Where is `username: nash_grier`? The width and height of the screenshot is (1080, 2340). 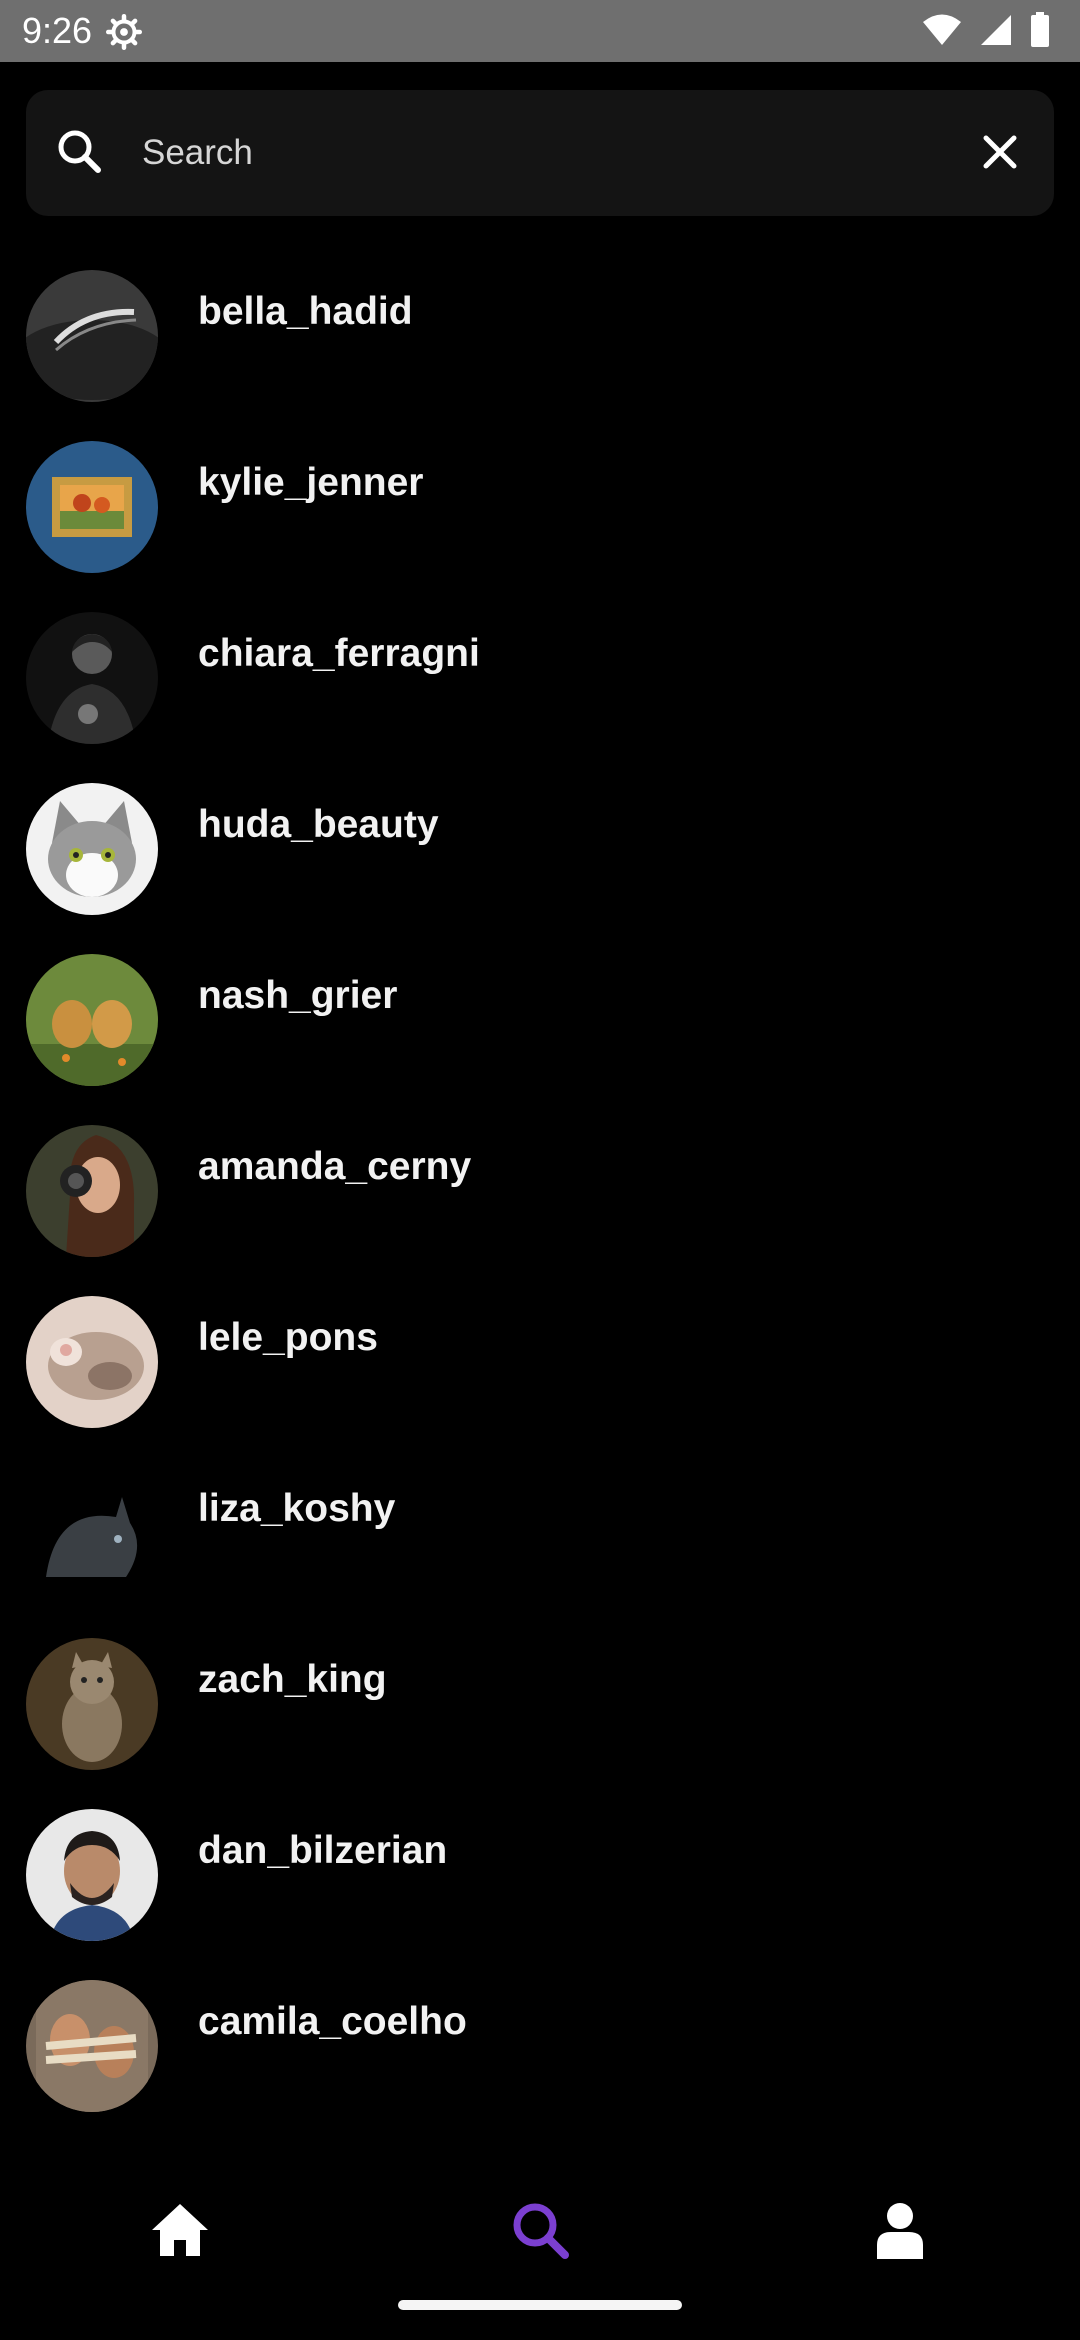
username: nash_grier is located at coordinates (298, 995).